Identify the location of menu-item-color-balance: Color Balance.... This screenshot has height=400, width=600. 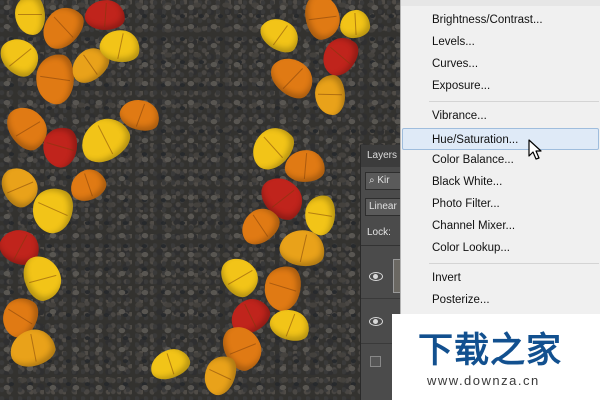
(500, 160).